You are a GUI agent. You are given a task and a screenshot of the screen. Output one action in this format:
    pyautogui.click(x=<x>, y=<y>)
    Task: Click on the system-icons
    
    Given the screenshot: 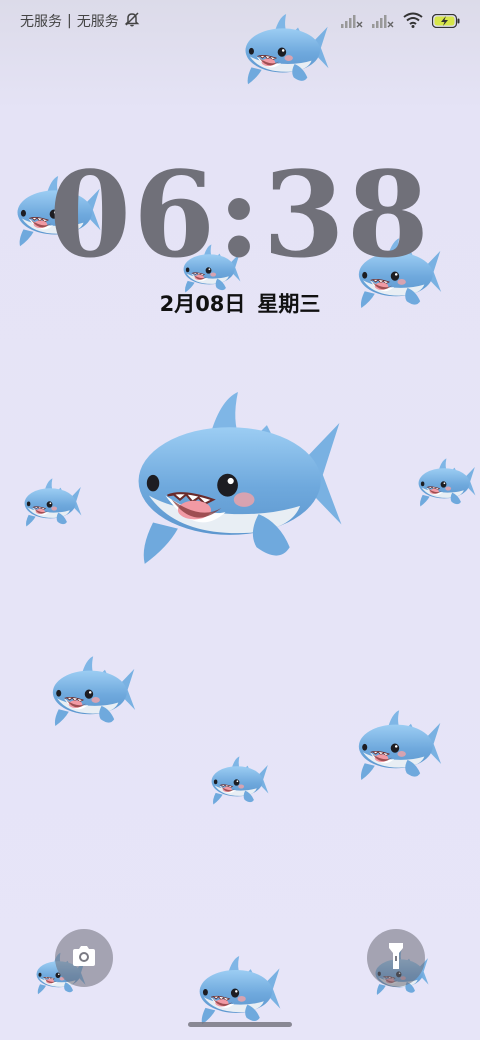 What is the action you would take?
    pyautogui.click(x=400, y=22)
    